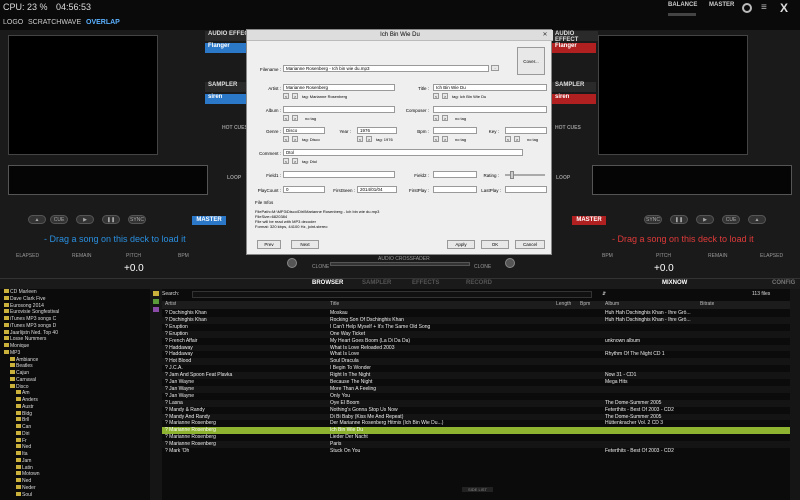  I want to click on lastplay-field, so click(526, 189).